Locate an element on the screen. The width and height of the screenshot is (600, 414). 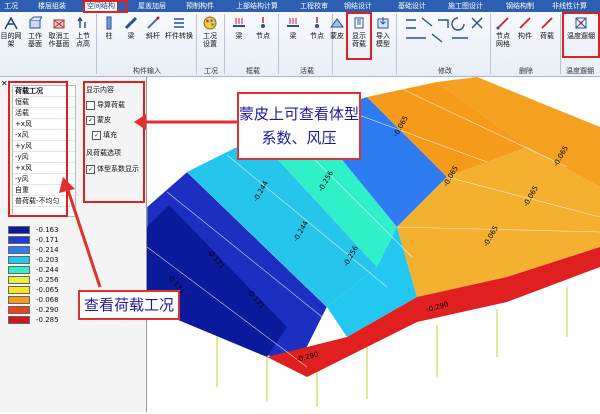
group-case: 工况 is located at coordinates (211, 71).